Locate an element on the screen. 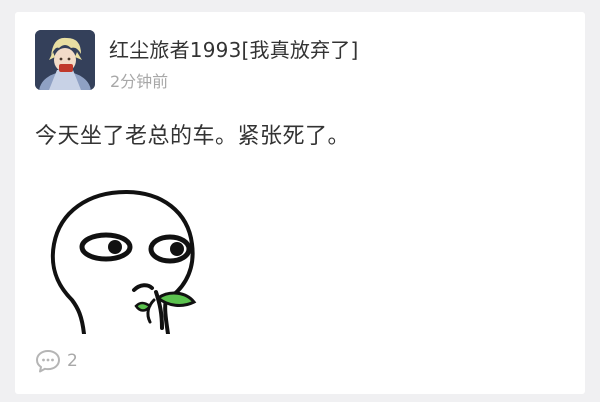 This screenshot has width=600, height=402. avatar is located at coordinates (65, 60).